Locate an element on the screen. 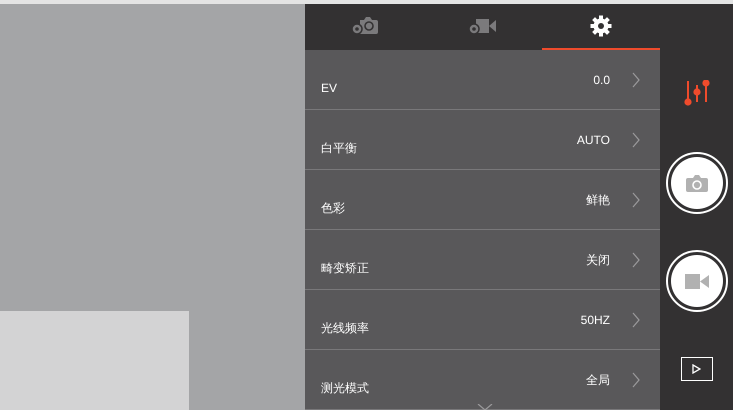 Image resolution: width=733 pixels, height=410 pixels. chevron-down-icon is located at coordinates (485, 407).